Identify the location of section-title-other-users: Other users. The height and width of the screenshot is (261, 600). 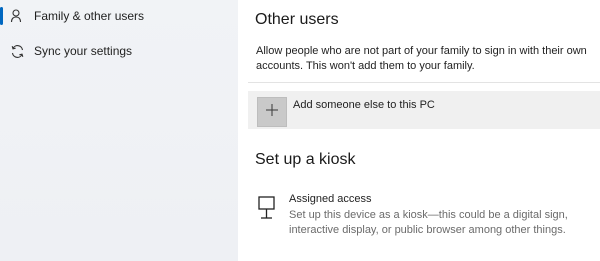
(297, 19).